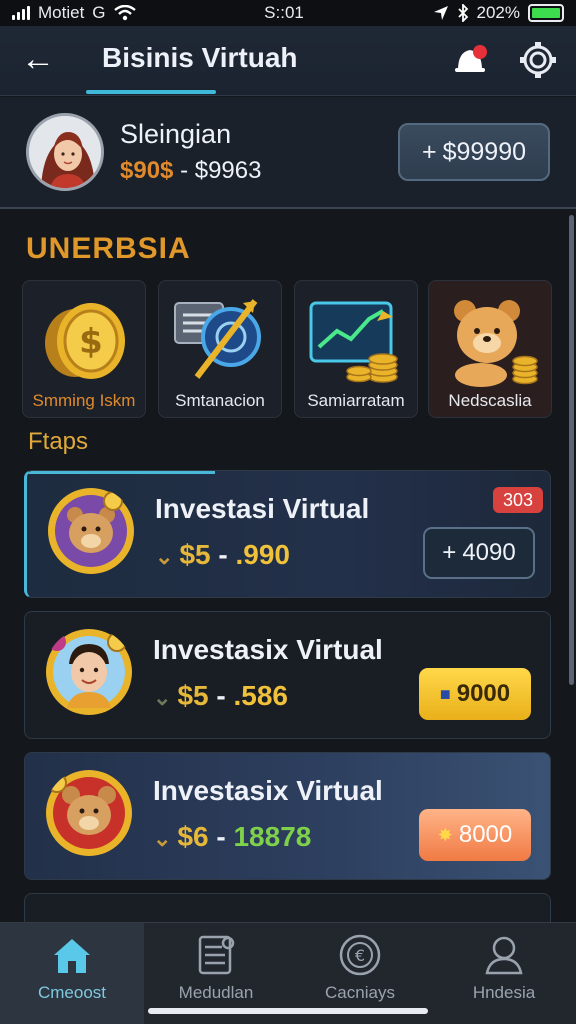 The height and width of the screenshot is (1024, 576). What do you see at coordinates (571, 450) in the screenshot?
I see `scrollbar` at bounding box center [571, 450].